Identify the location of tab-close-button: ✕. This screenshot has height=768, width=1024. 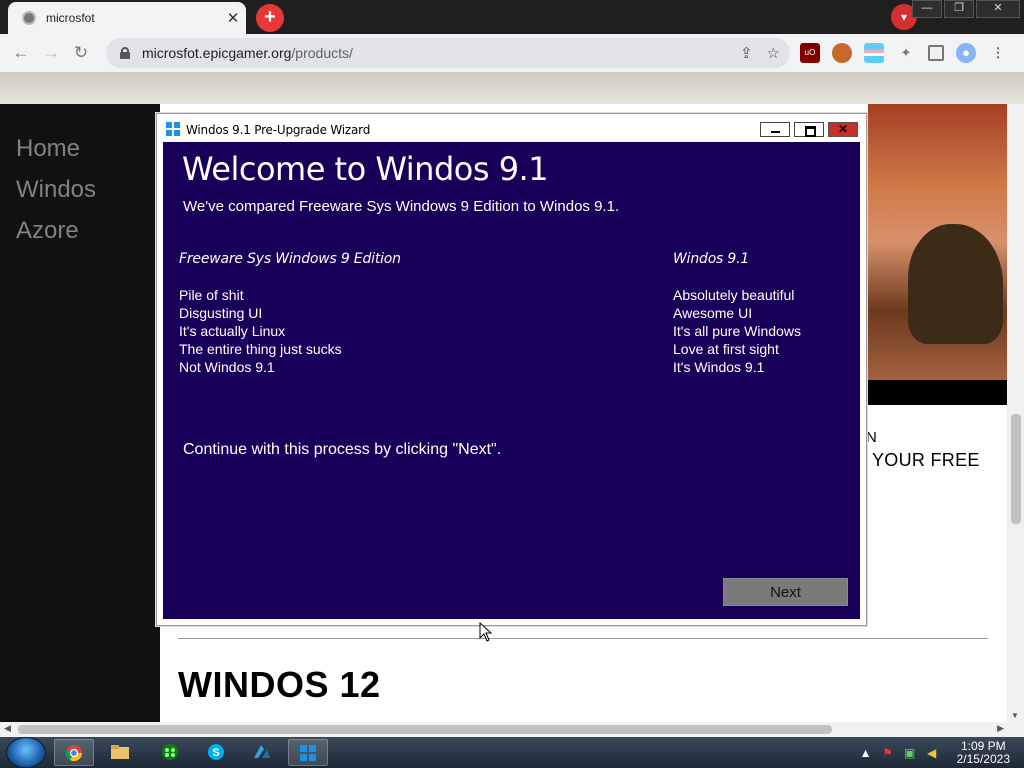
(233, 18).